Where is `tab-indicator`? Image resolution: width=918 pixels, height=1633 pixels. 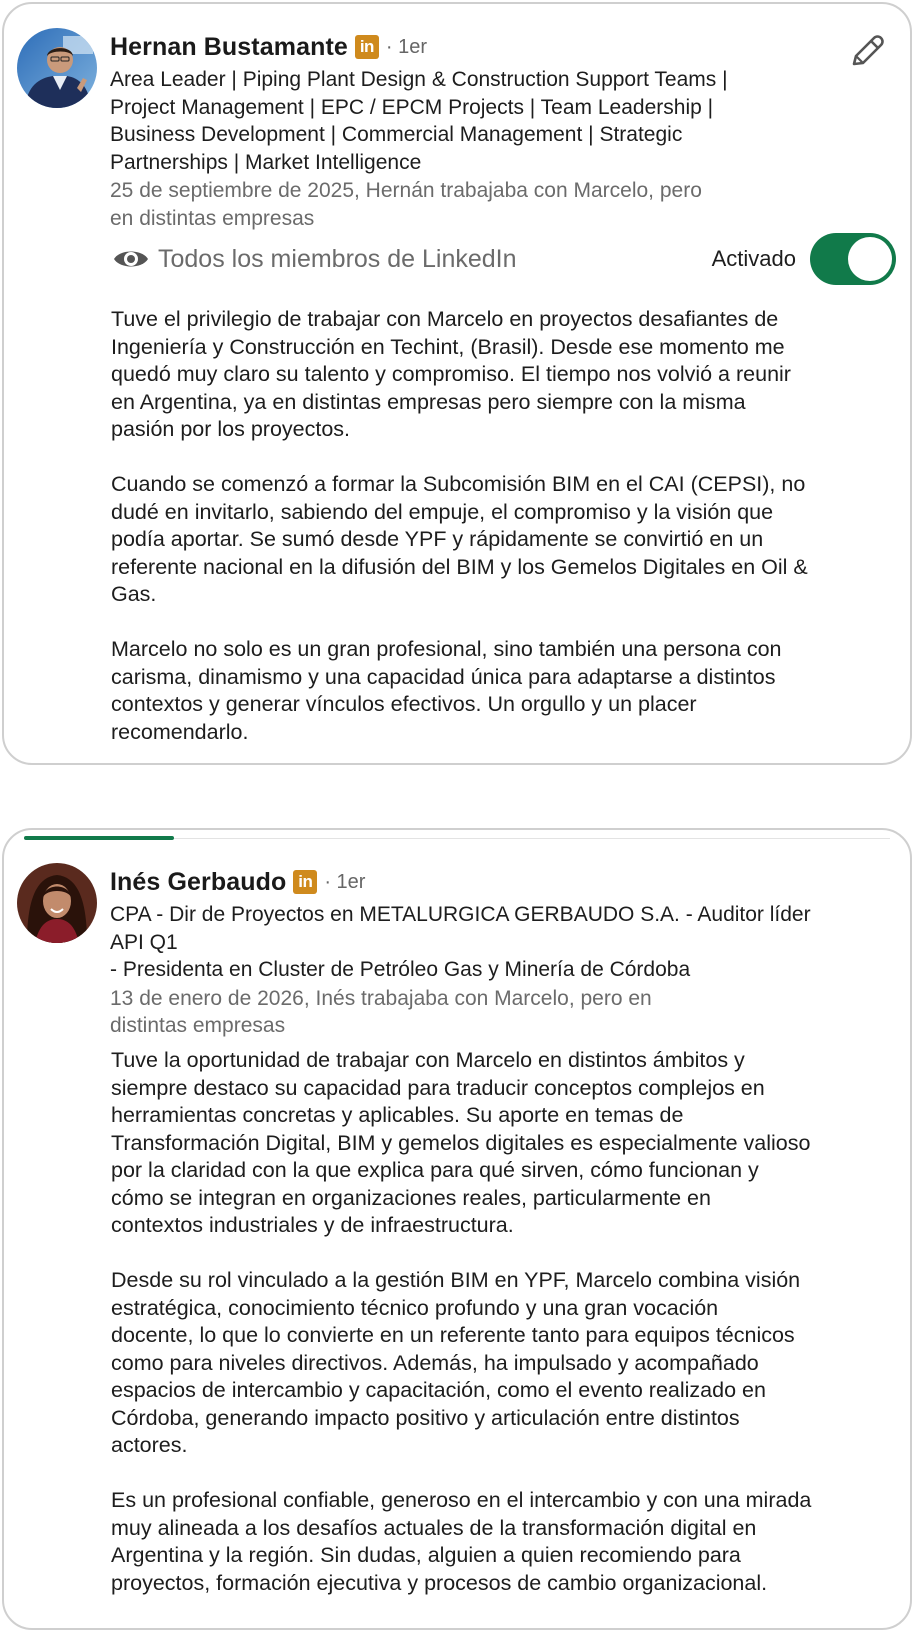
tab-indicator is located at coordinates (99, 838).